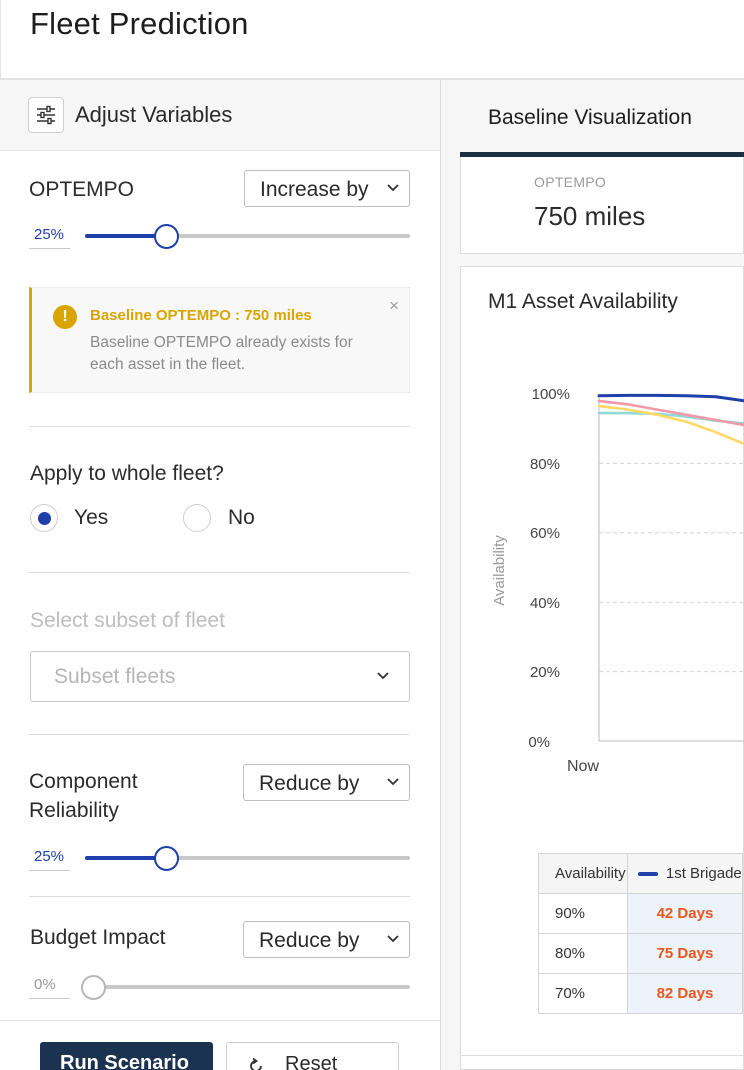 The image size is (744, 1070). Describe the element at coordinates (544, 464) in the screenshot. I see `y-tick-label: 80%` at that location.